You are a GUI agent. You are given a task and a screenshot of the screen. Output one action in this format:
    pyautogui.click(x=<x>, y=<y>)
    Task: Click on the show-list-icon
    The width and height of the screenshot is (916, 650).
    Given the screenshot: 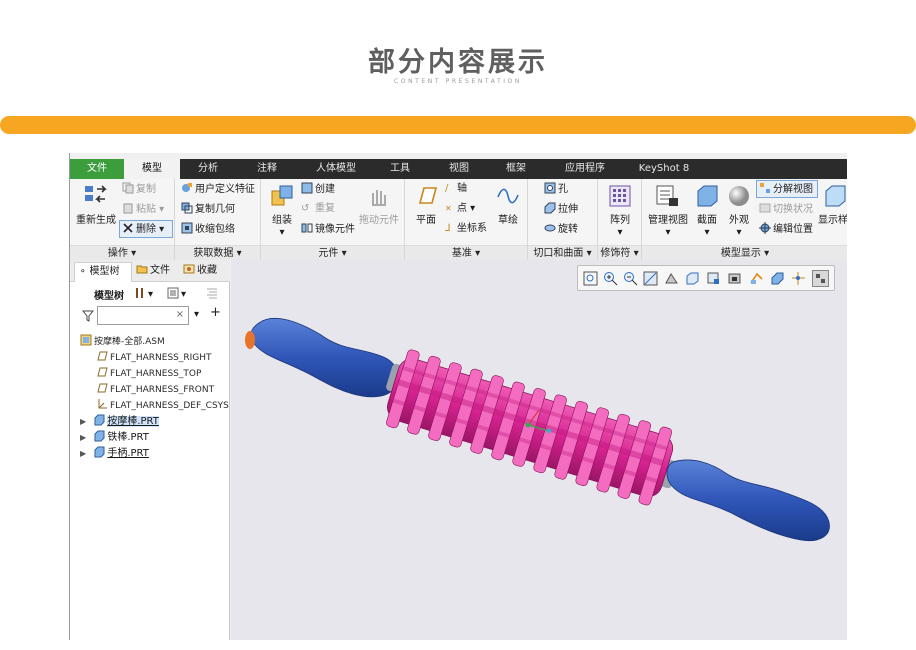 What is the action you would take?
    pyautogui.click(x=173, y=293)
    